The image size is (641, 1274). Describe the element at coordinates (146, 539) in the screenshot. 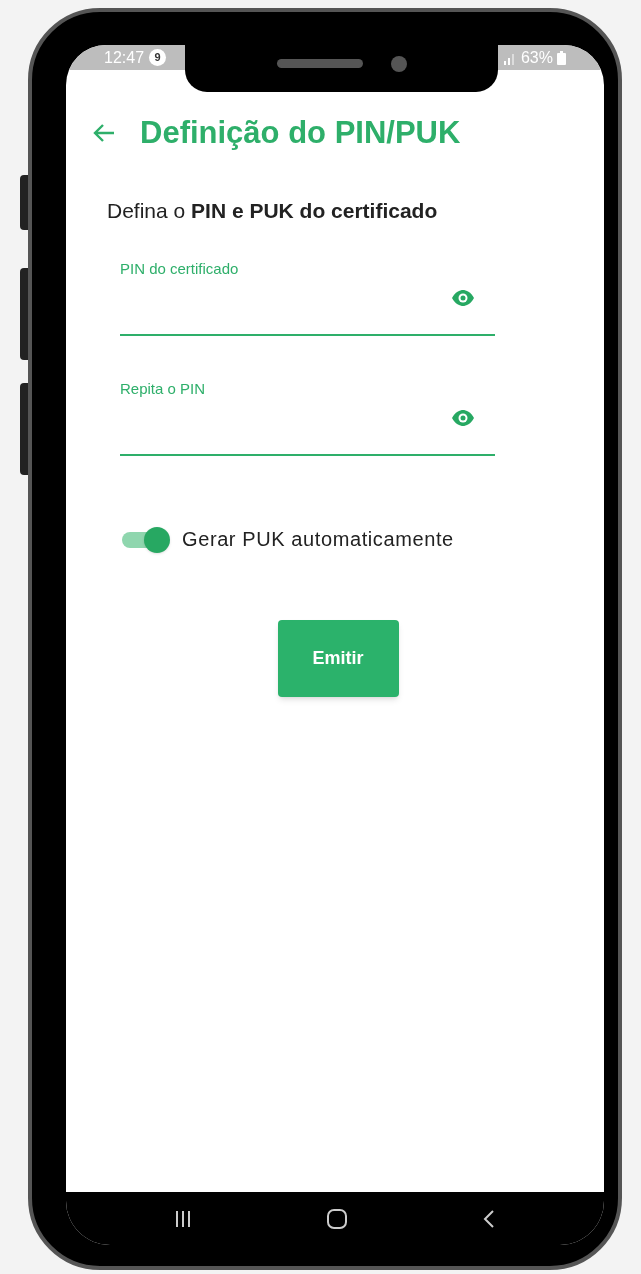

I see `toggle-switch` at that location.